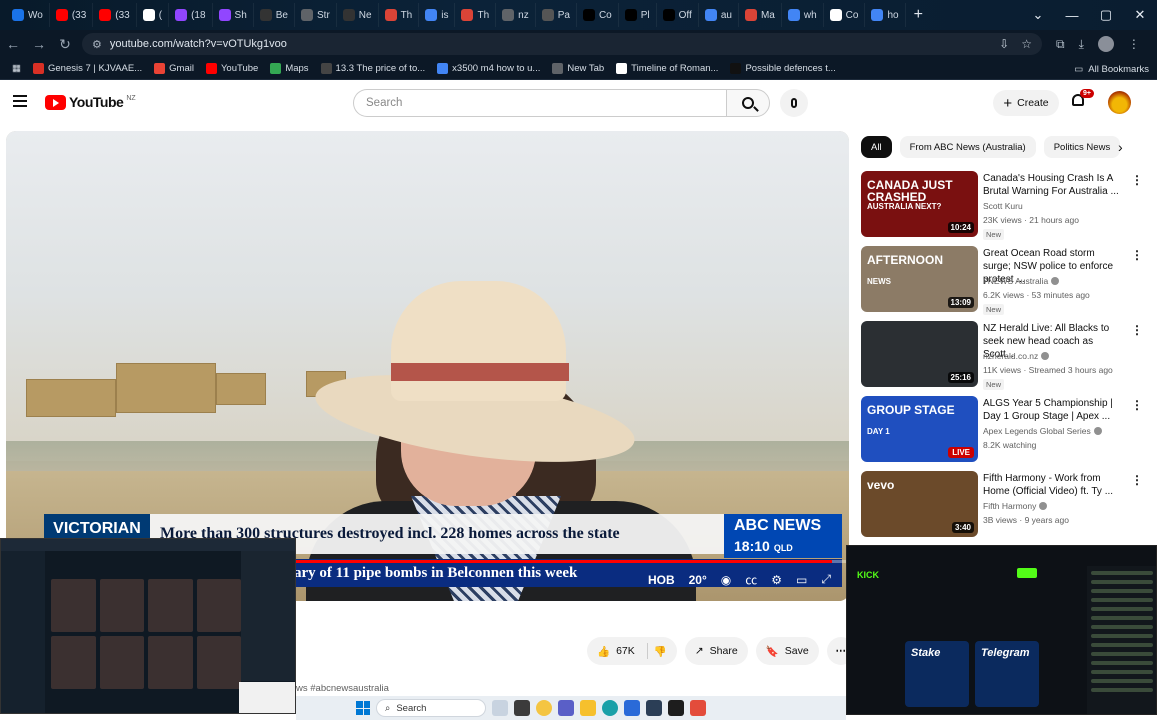 Image resolution: width=1157 pixels, height=720 pixels. I want to click on calculator-icon, so click(654, 708).